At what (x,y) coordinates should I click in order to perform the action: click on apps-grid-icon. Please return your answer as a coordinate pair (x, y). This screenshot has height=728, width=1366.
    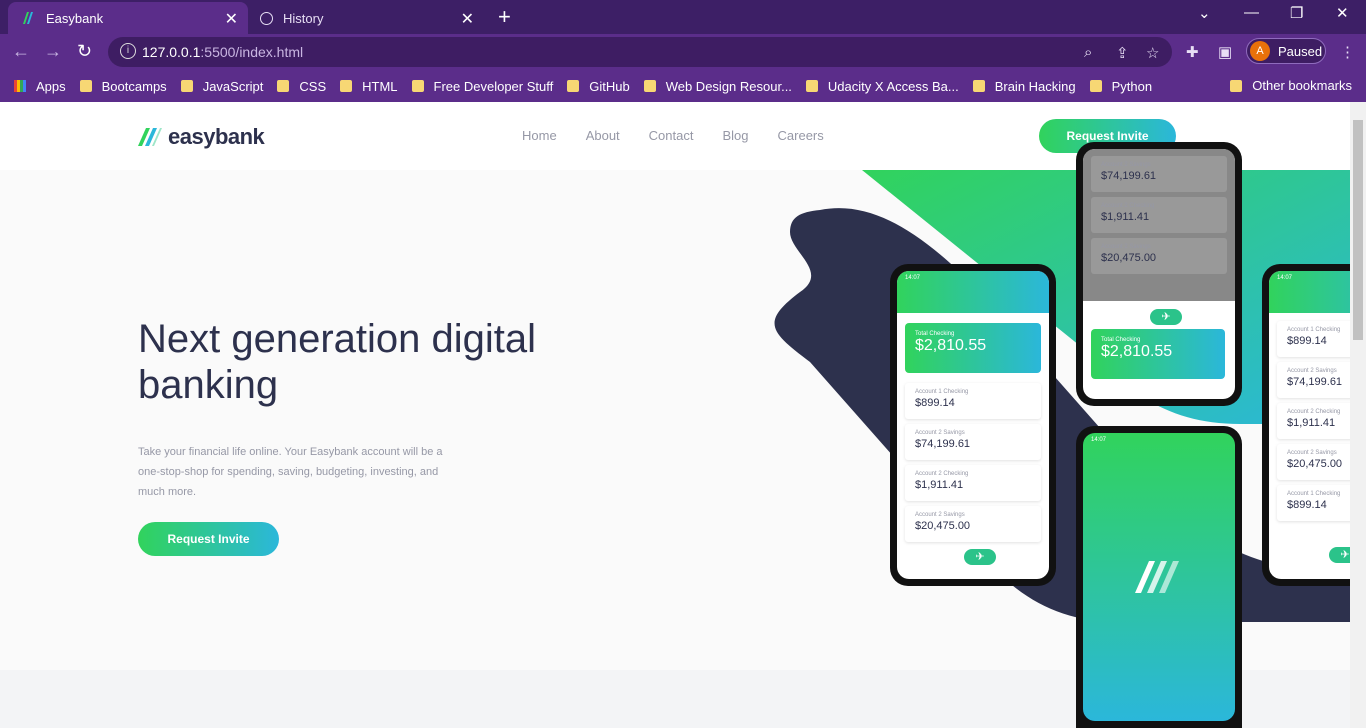
    Looking at the image, I should click on (20, 86).